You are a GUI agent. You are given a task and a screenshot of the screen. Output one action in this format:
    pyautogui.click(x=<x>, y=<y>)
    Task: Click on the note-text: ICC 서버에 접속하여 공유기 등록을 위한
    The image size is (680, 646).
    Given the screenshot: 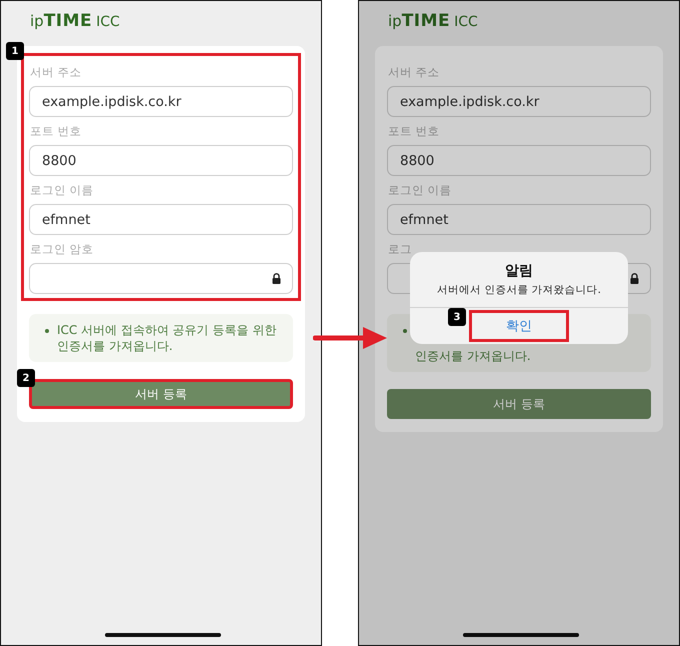 What is the action you would take?
    pyautogui.click(x=166, y=330)
    